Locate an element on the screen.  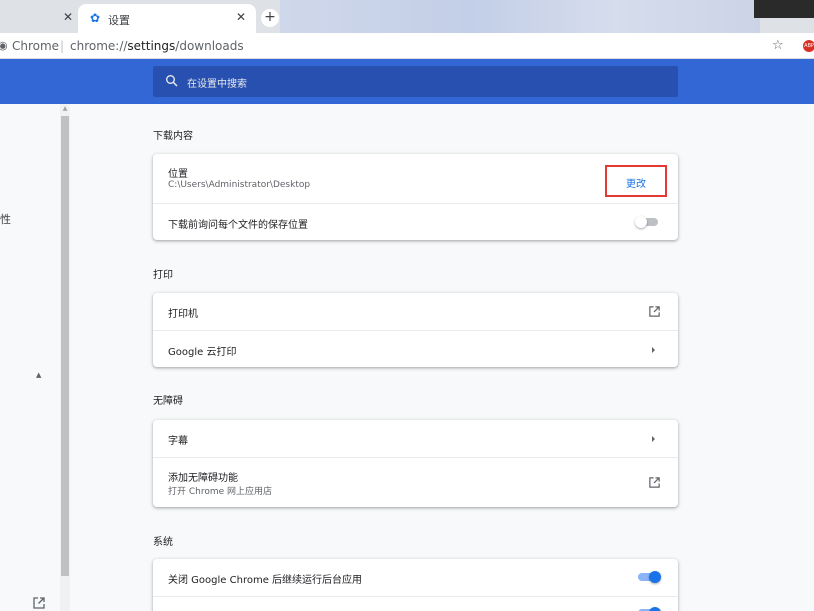
tab-settings: ✿ 设置 ✕ is located at coordinates (167, 18).